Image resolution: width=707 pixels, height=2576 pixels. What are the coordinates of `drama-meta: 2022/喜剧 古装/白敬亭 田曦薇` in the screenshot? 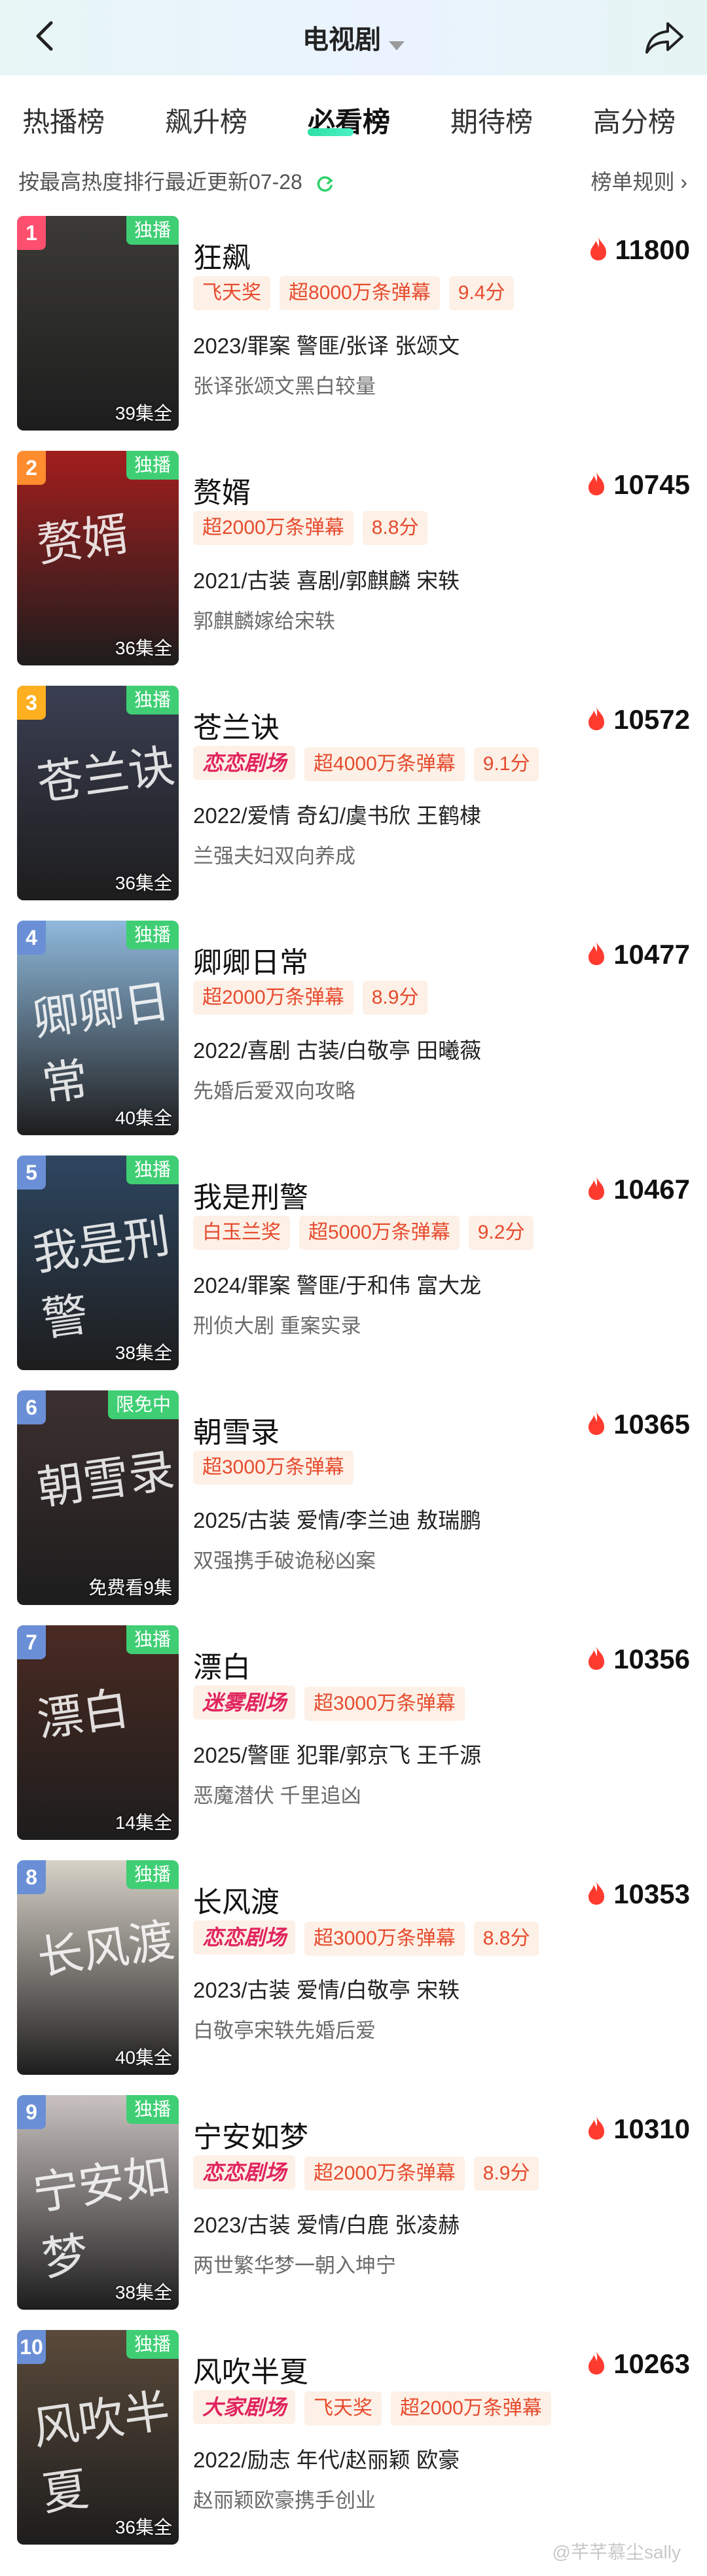 It's located at (337, 1050).